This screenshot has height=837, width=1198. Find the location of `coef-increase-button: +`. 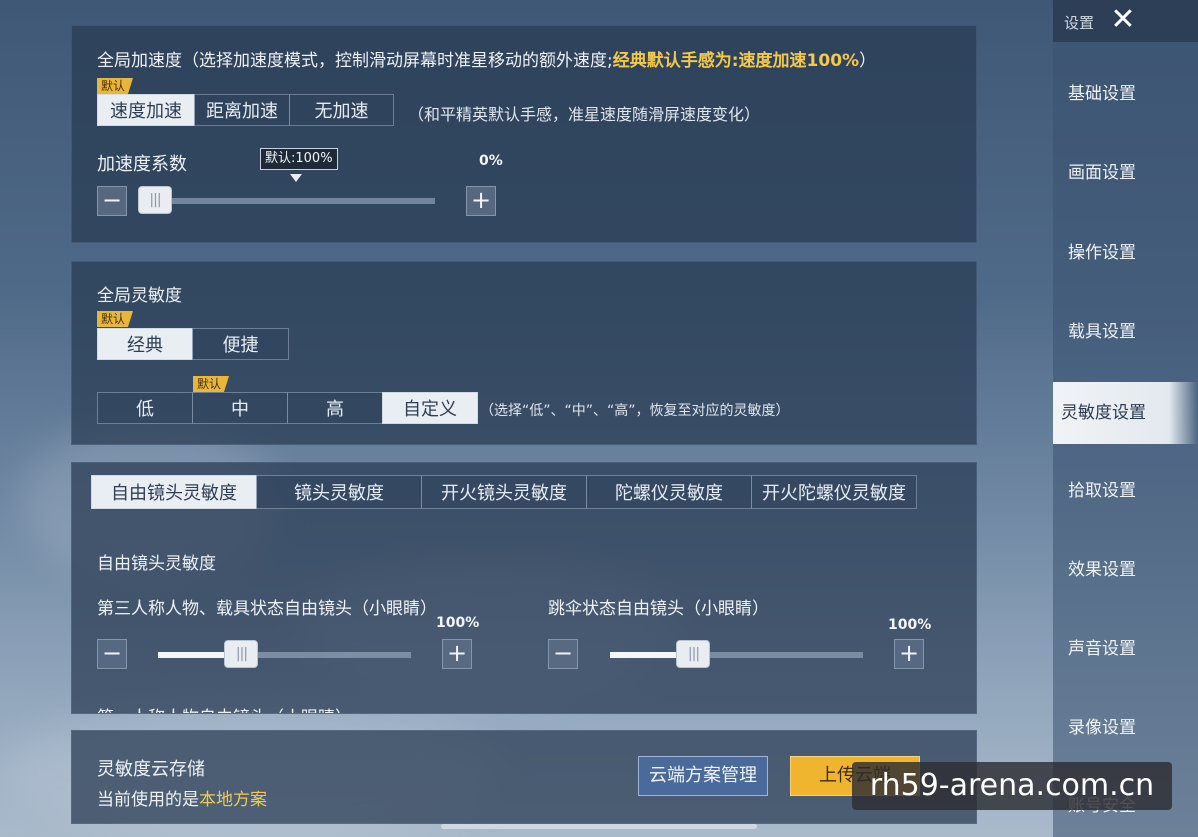

coef-increase-button: + is located at coordinates (481, 201).